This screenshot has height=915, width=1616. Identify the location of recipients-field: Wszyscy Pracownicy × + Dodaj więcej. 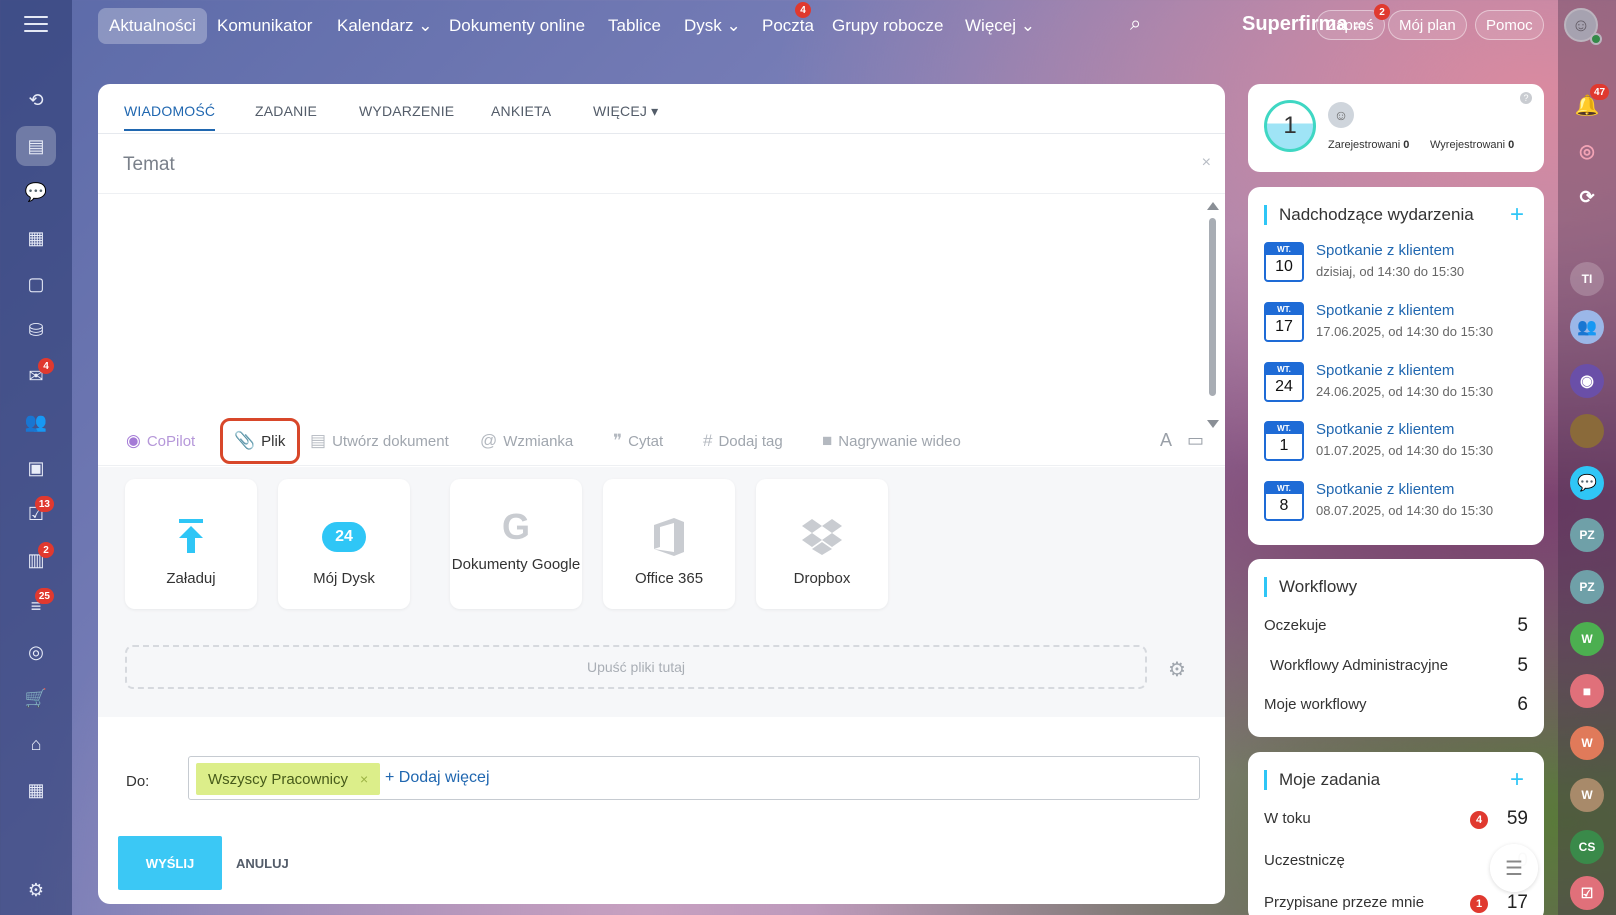
(694, 778).